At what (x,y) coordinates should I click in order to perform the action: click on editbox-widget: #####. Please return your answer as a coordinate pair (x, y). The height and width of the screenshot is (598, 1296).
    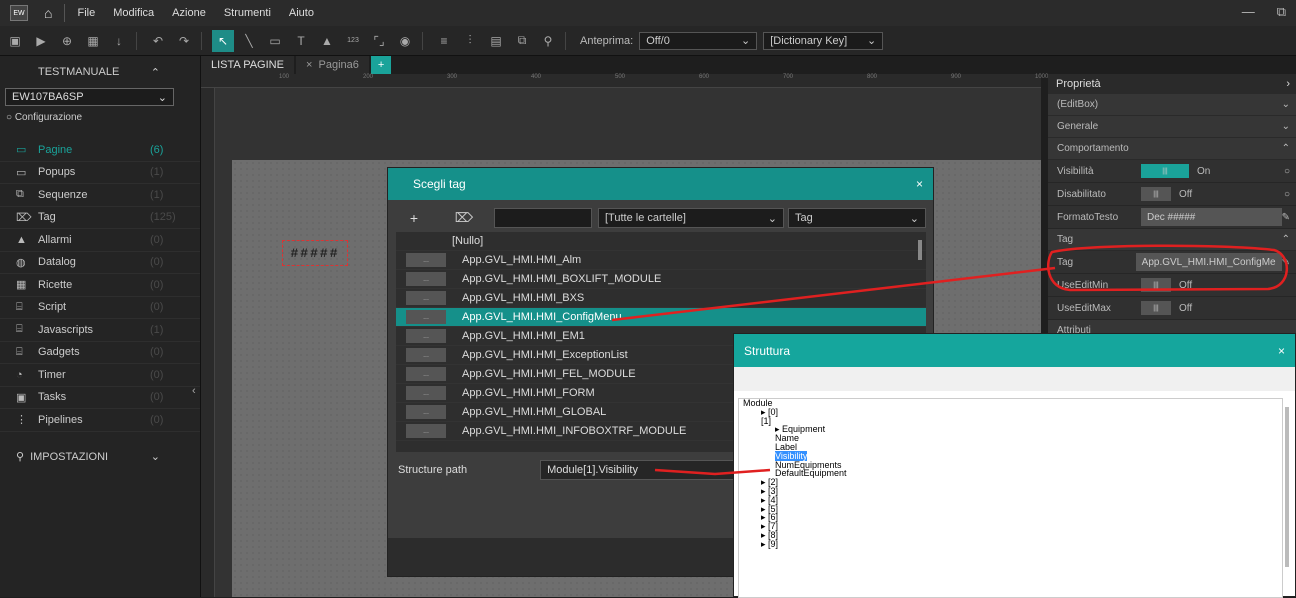
    Looking at the image, I should click on (315, 253).